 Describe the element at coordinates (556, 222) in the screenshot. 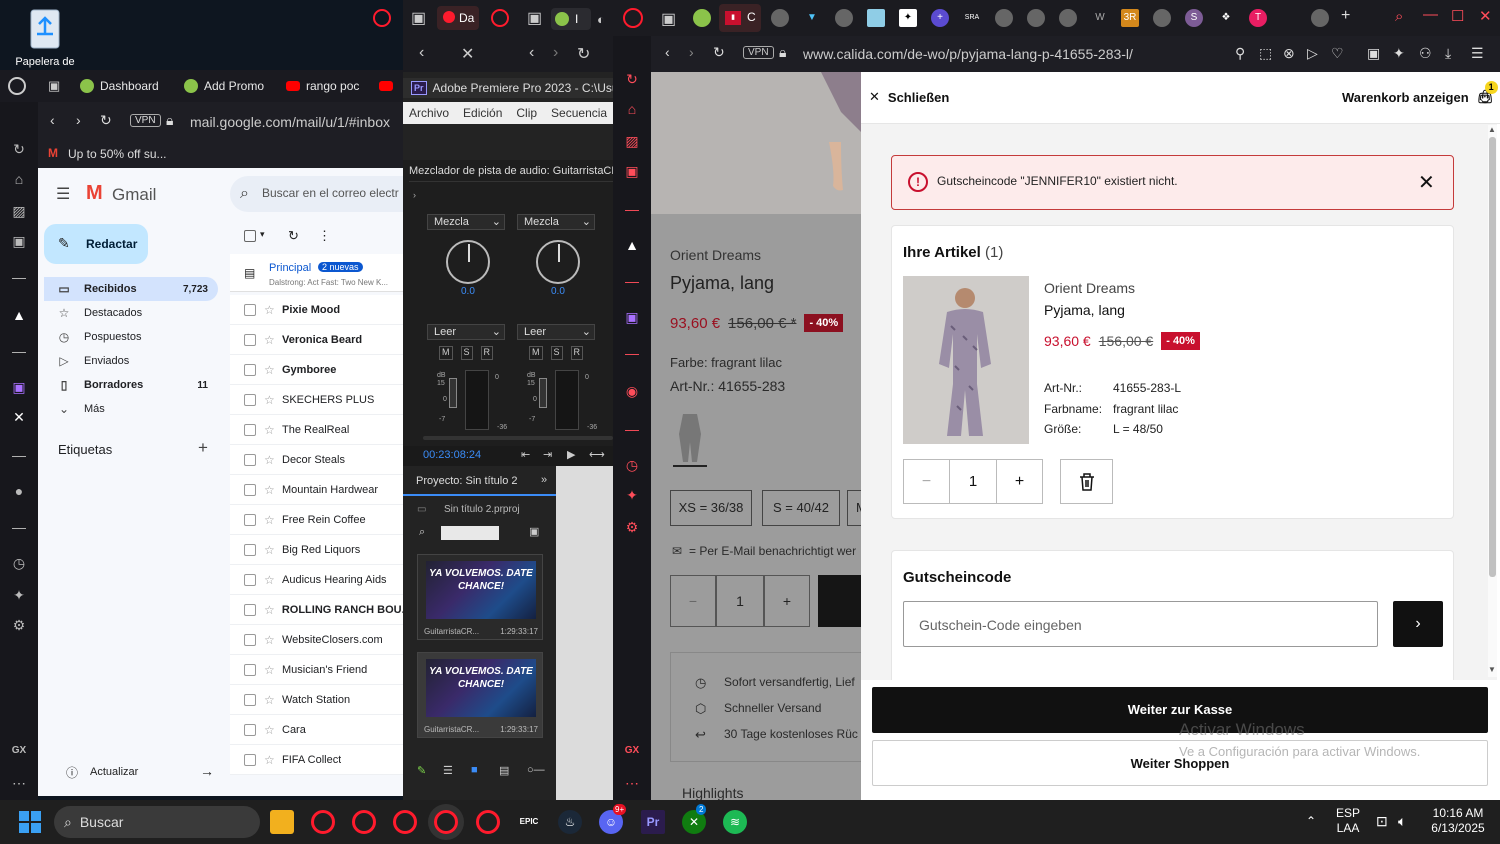

I see `mix-dropdown-2: Mezcla ⌄` at that location.